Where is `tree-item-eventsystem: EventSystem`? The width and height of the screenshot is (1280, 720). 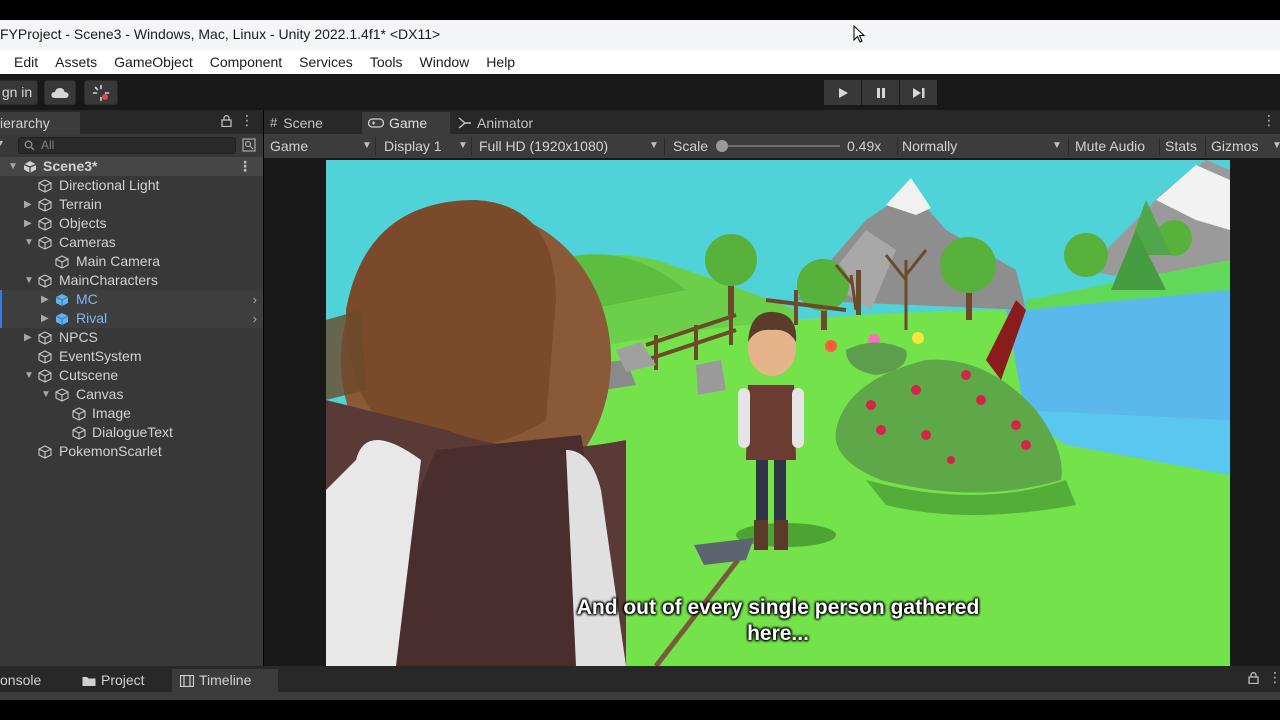 tree-item-eventsystem: EventSystem is located at coordinates (131, 356).